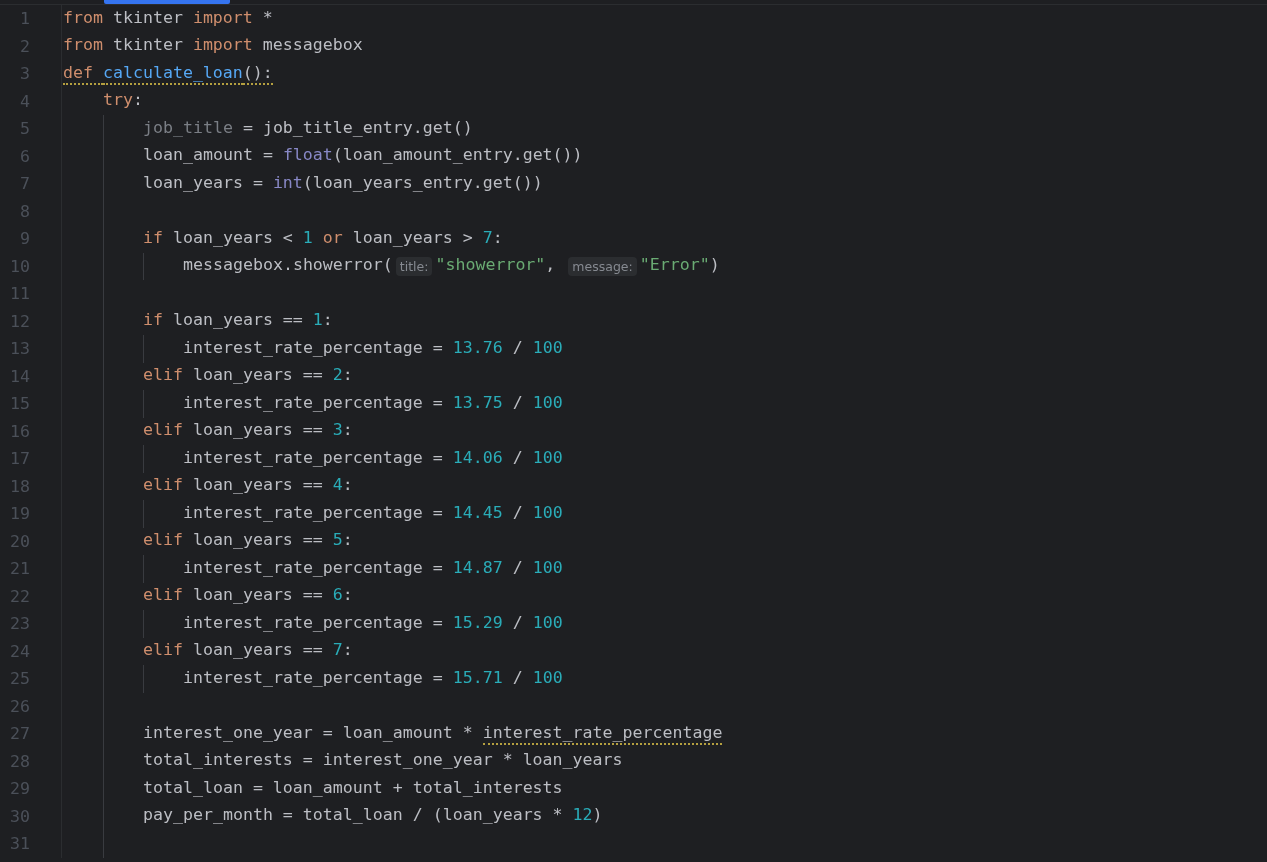 The image size is (1267, 862). What do you see at coordinates (373, 348) in the screenshot?
I see `code-text: interest_rate_percentage = 13.76 / 100` at bounding box center [373, 348].